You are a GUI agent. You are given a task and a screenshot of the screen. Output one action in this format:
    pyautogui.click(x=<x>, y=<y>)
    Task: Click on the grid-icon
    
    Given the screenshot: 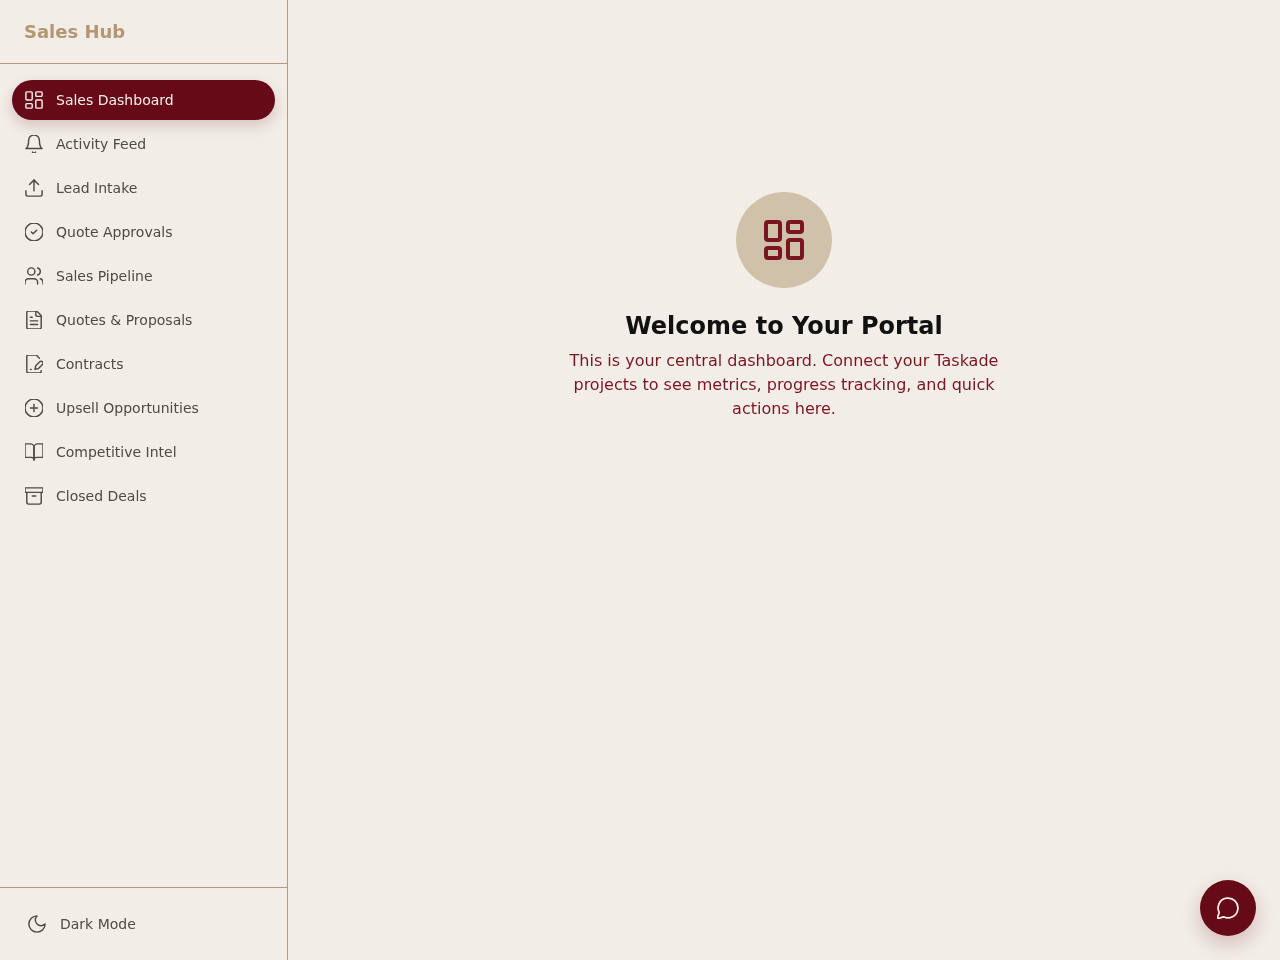 What is the action you would take?
    pyautogui.click(x=34, y=100)
    